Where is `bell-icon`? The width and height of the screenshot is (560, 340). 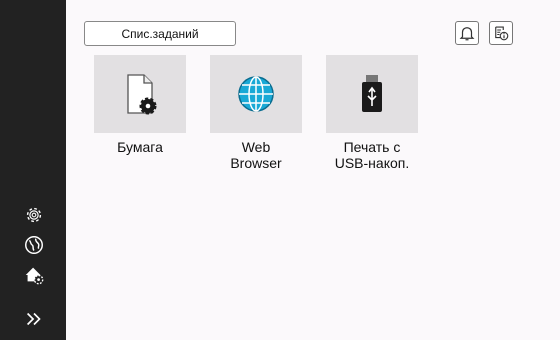
bell-icon is located at coordinates (467, 34).